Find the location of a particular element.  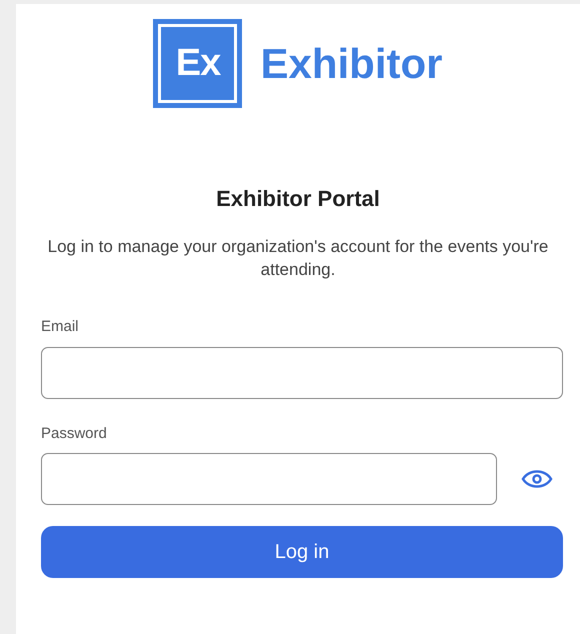

field-label: Password is located at coordinates (74, 434).